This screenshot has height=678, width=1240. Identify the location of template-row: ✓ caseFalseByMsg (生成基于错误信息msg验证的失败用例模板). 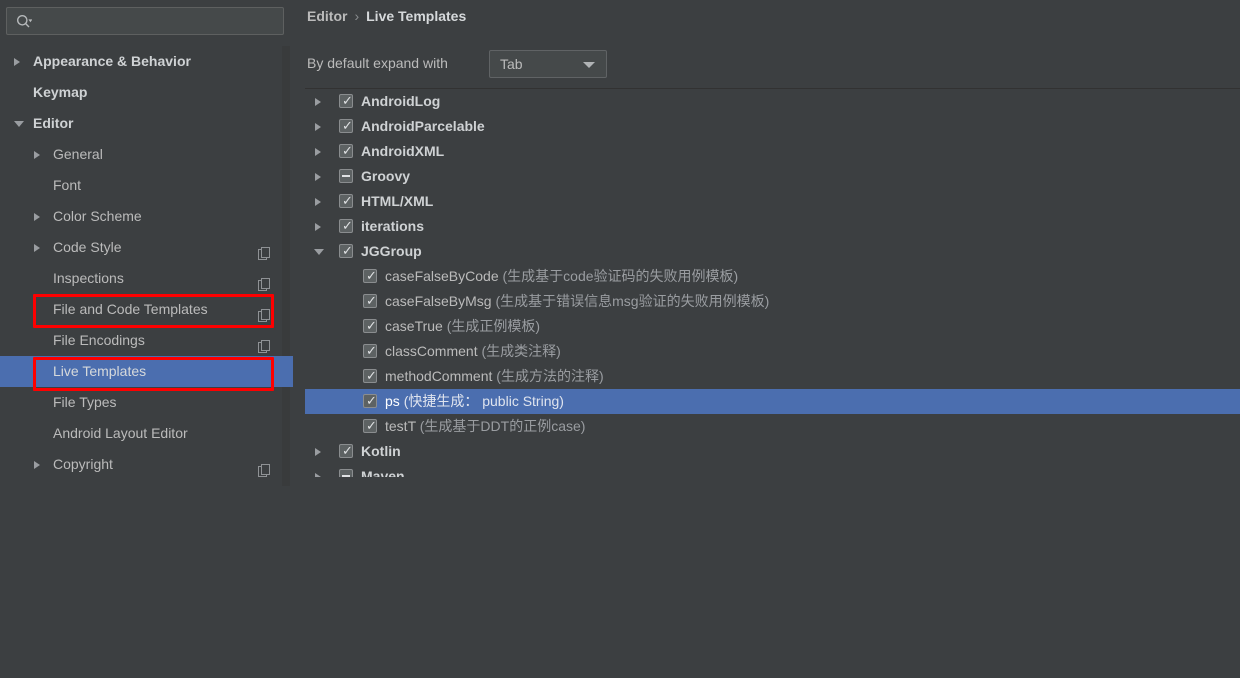
(772, 301).